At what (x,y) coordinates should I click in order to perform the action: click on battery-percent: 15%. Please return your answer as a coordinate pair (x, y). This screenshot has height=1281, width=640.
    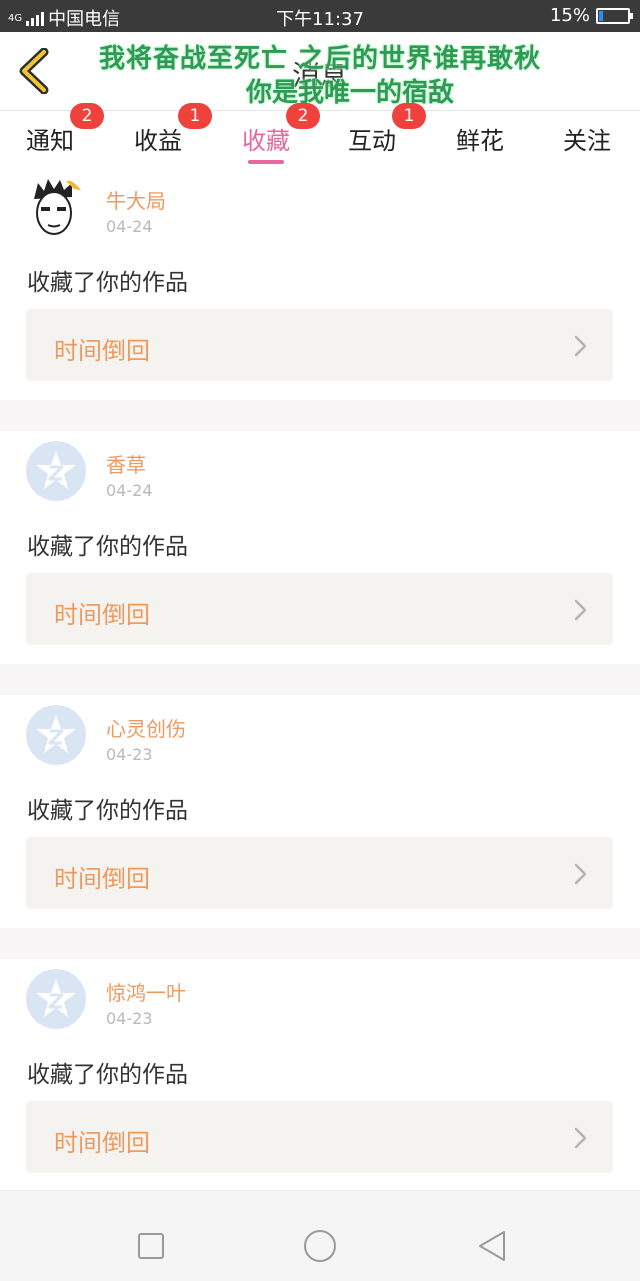
    Looking at the image, I should click on (569, 15).